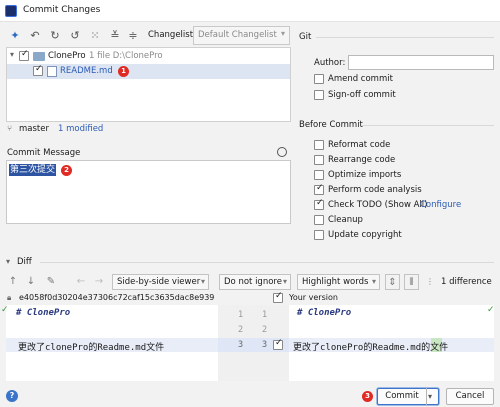 The image size is (500, 407). Describe the element at coordinates (402, 396) in the screenshot. I see `commit-label: Commit` at that location.